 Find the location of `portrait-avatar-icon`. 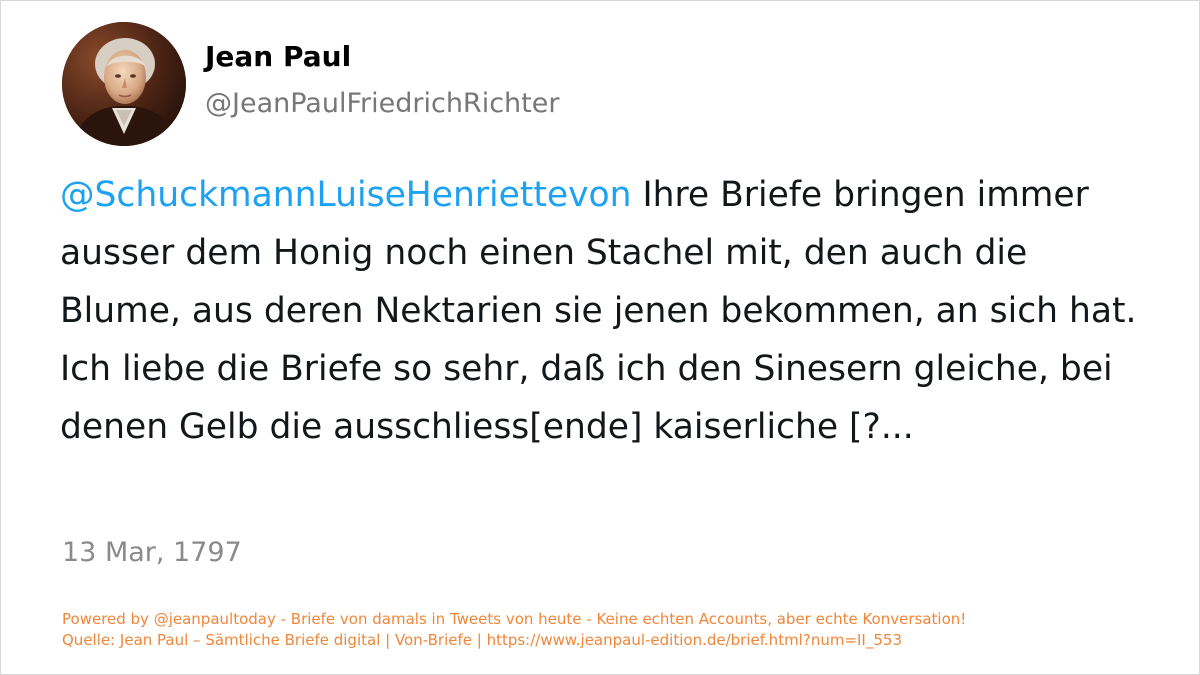

portrait-avatar-icon is located at coordinates (124, 84).